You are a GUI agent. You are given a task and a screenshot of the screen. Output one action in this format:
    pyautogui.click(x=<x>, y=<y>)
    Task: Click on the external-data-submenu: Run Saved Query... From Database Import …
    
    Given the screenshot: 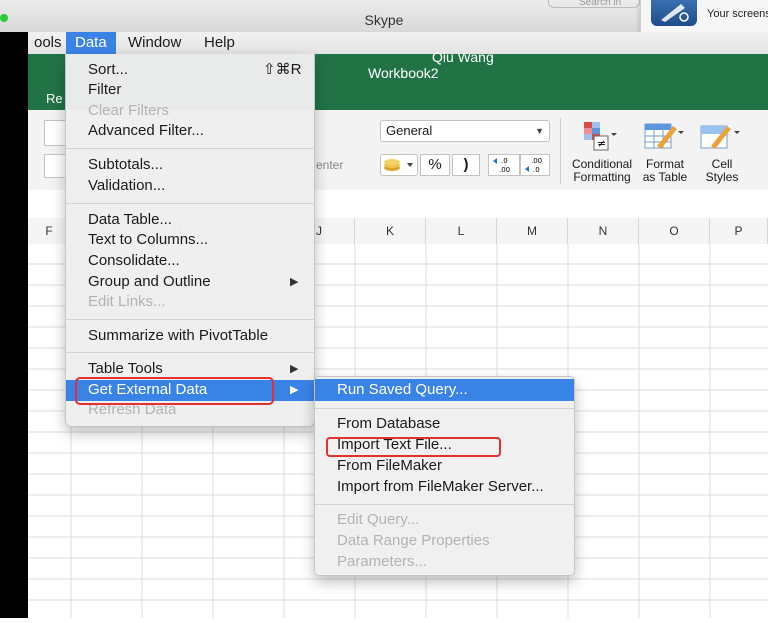 What is the action you would take?
    pyautogui.click(x=444, y=476)
    